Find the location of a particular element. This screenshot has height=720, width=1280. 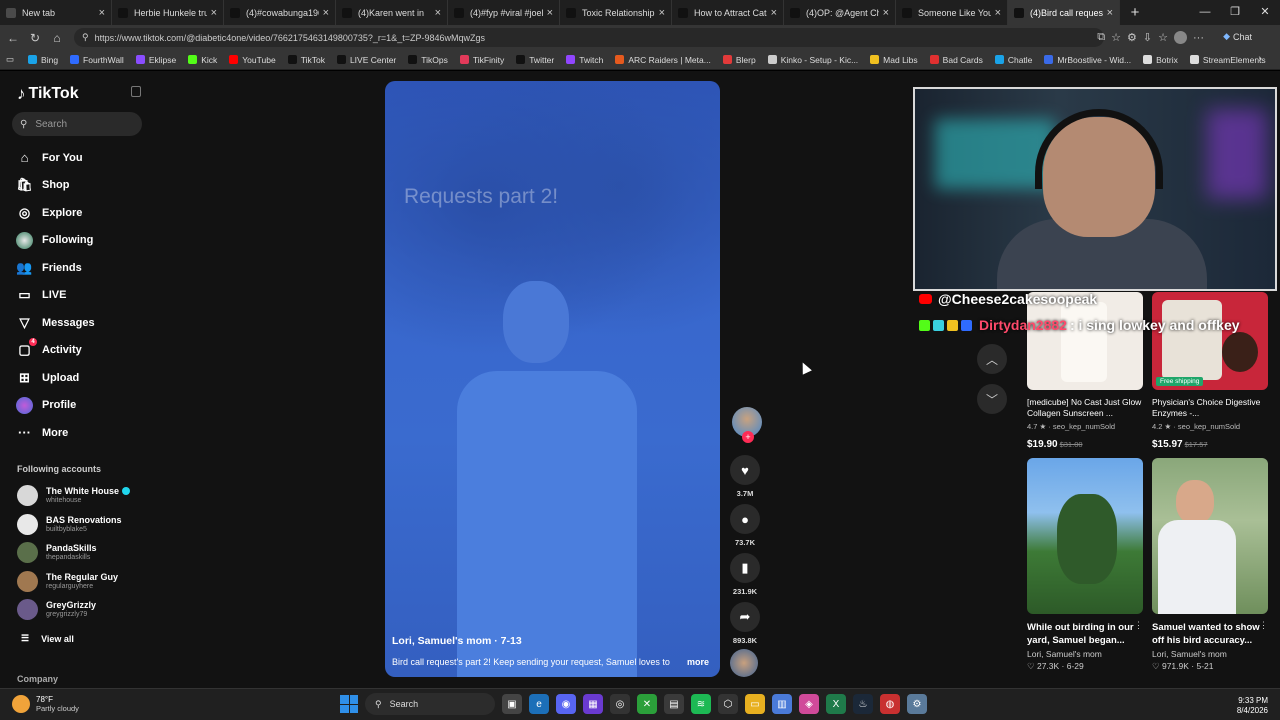

browser-tab: (4)Karen went in × is located at coordinates (392, 12).